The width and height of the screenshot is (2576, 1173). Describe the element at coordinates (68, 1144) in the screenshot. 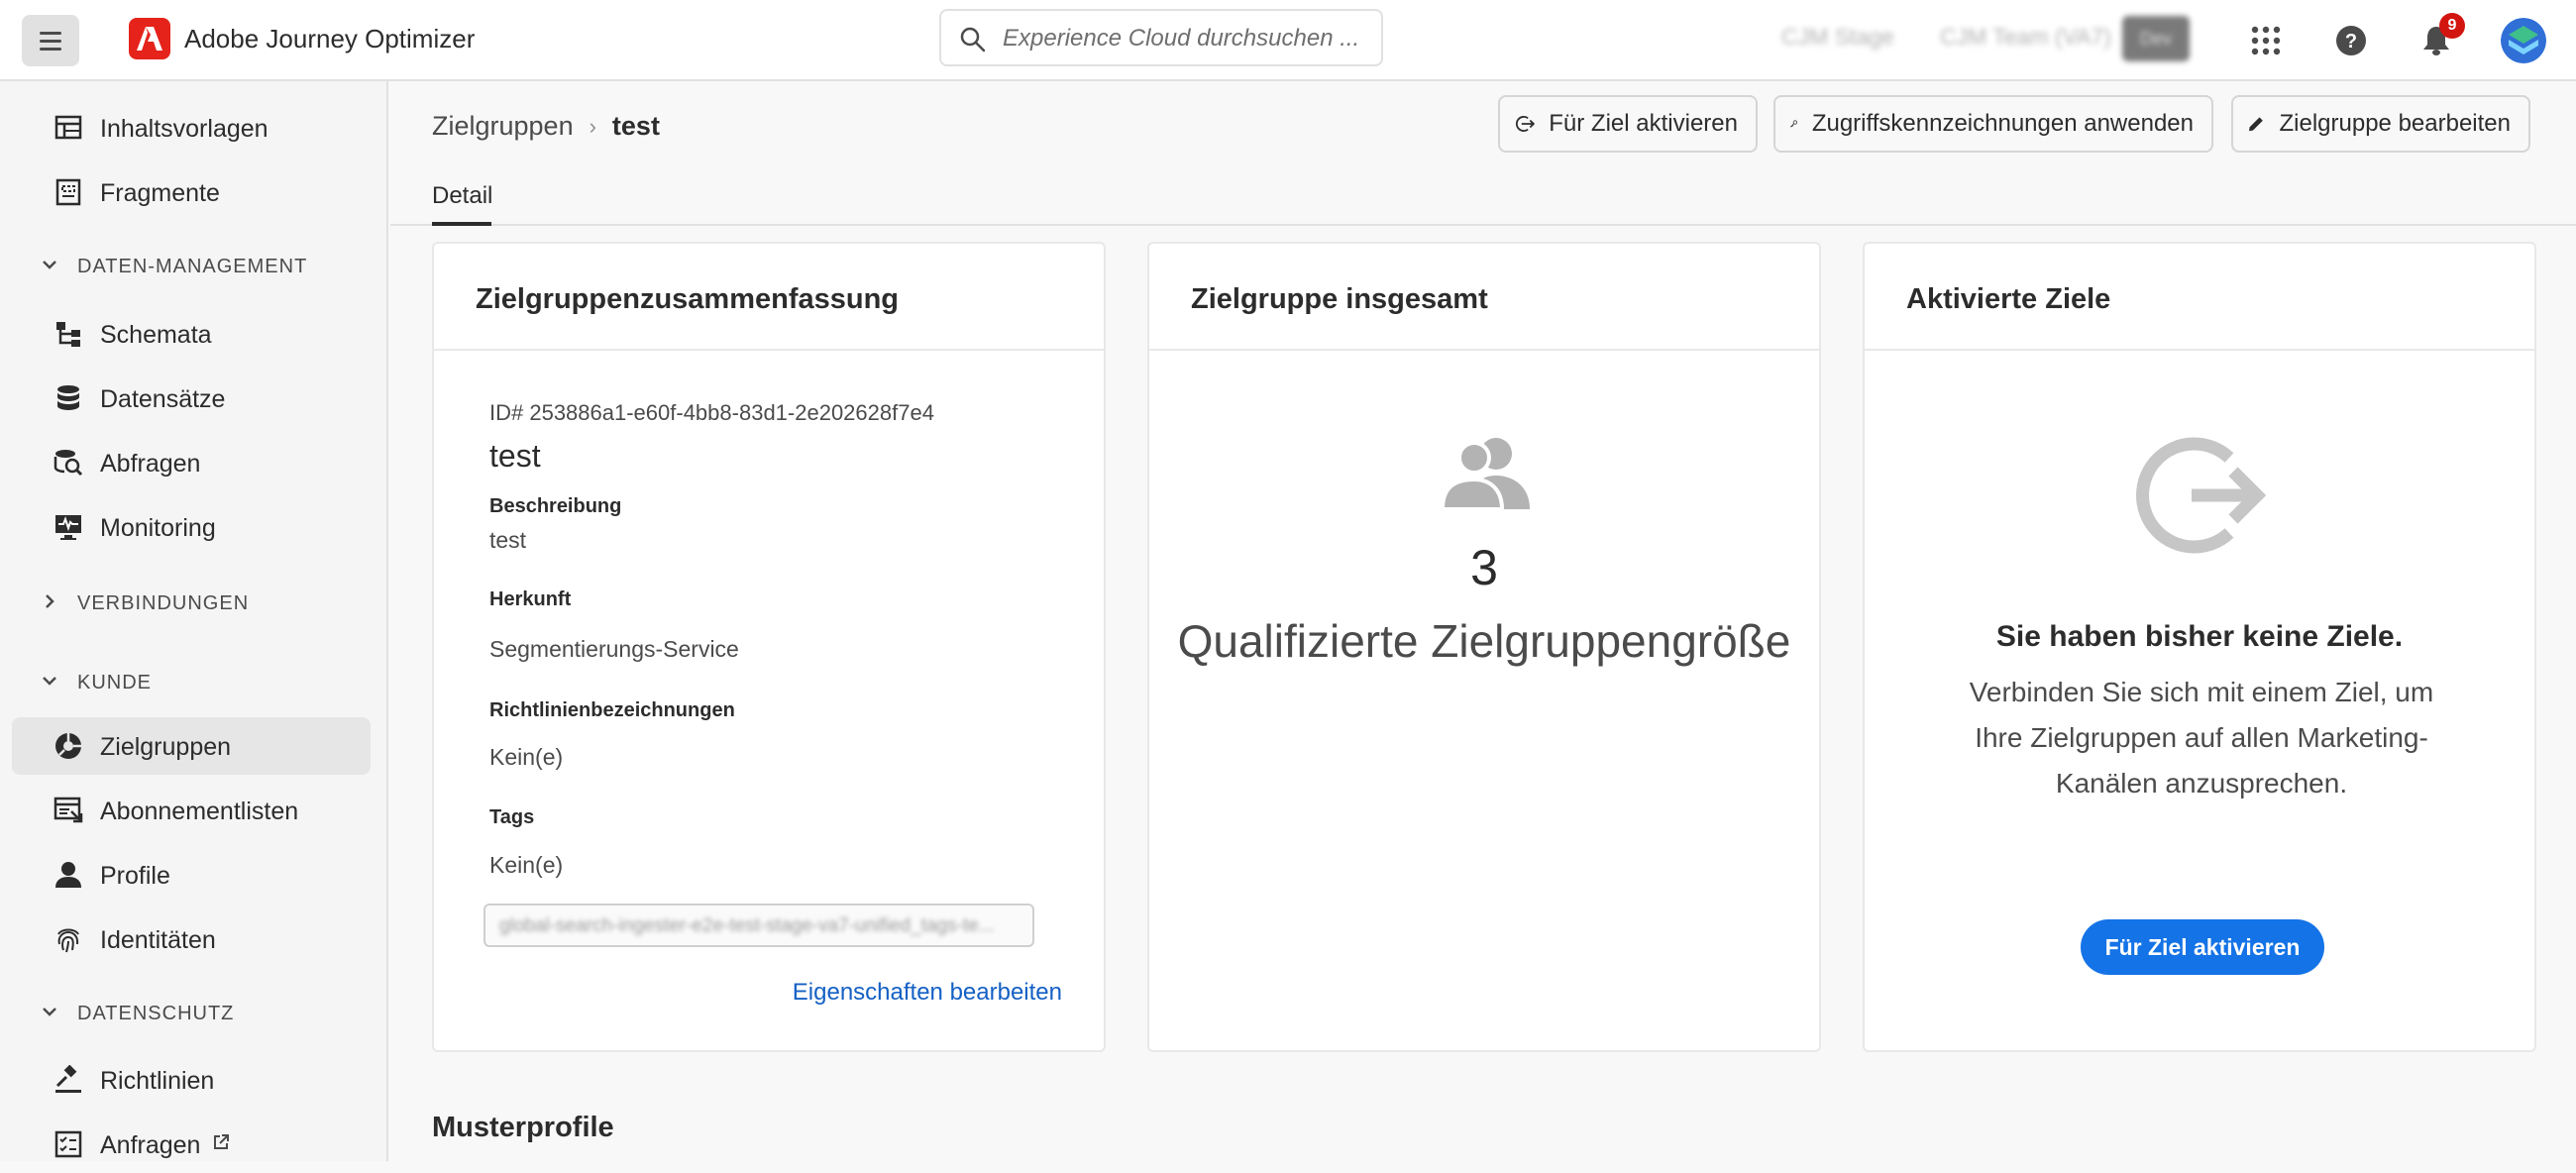

I see `checklist-icon` at that location.